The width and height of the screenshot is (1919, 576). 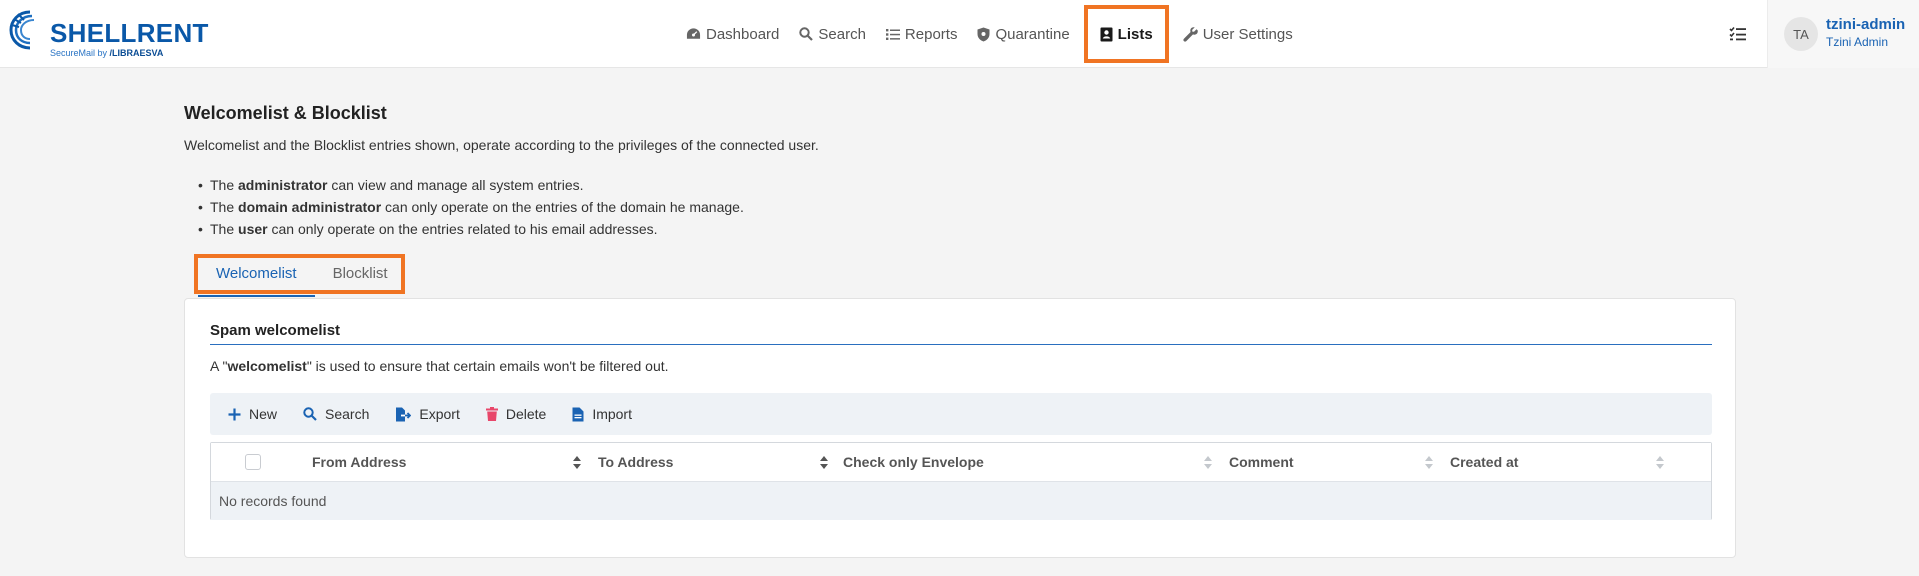 I want to click on nav-item-lists: Lists, so click(x=1126, y=34).